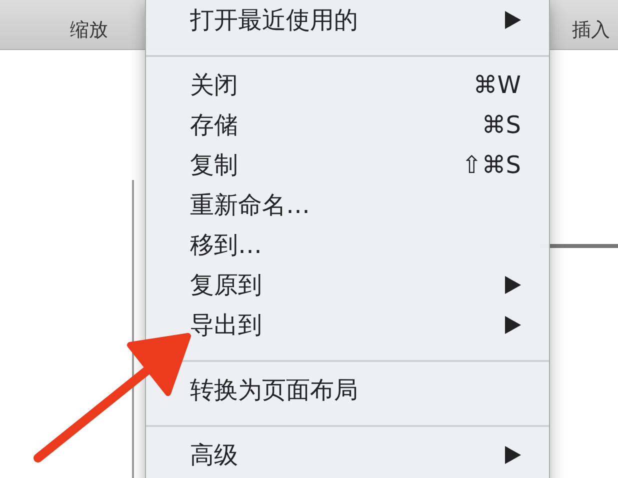  I want to click on toolbar-button: 缩放, so click(89, 30).